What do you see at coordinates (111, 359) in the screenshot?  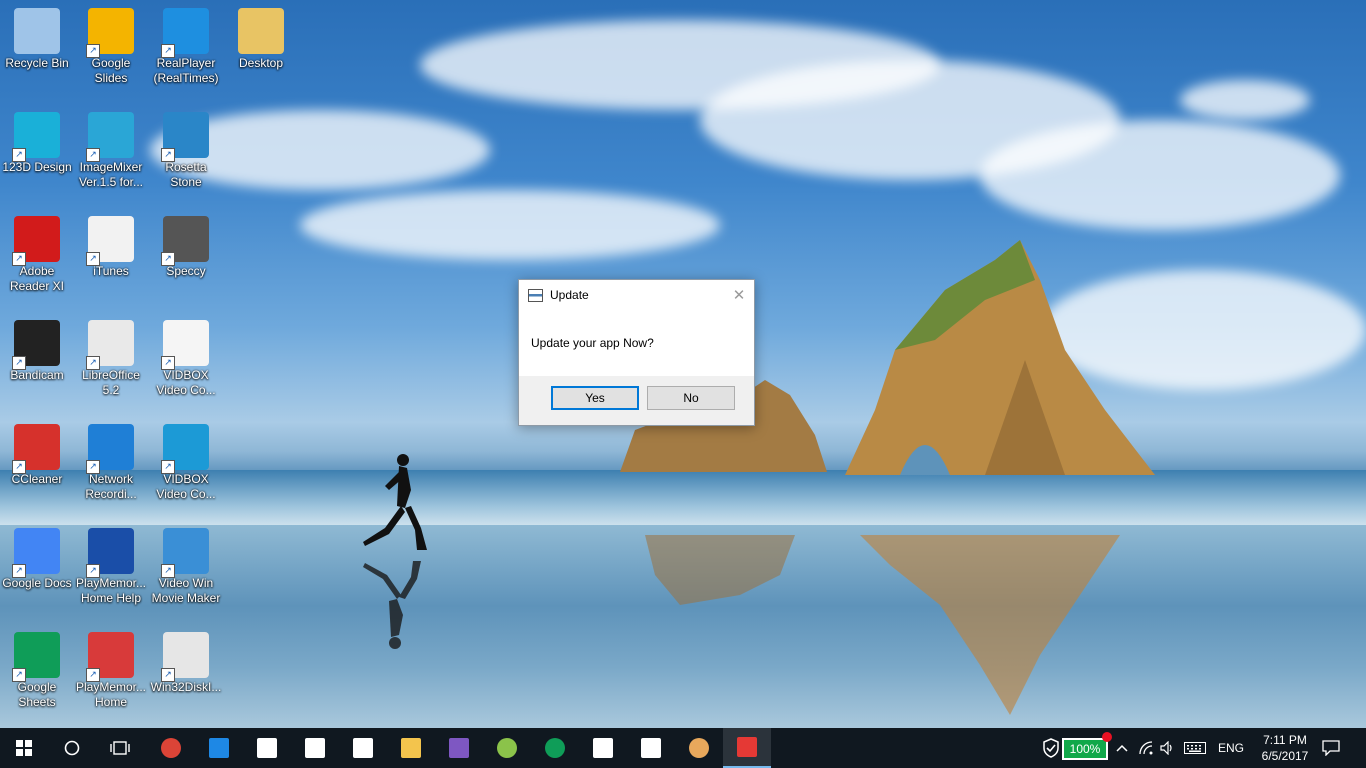 I see `desktop-icon: ↗ LibreOffice 5.2` at bounding box center [111, 359].